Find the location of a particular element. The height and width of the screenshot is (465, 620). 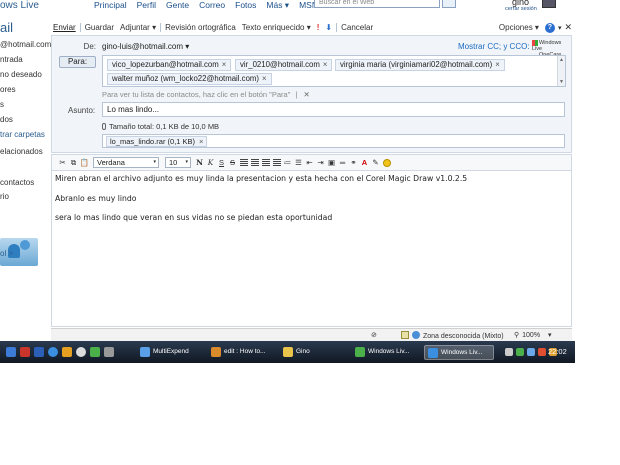

zone-indicator: Zona desconocida (Mixto) is located at coordinates (452, 335).